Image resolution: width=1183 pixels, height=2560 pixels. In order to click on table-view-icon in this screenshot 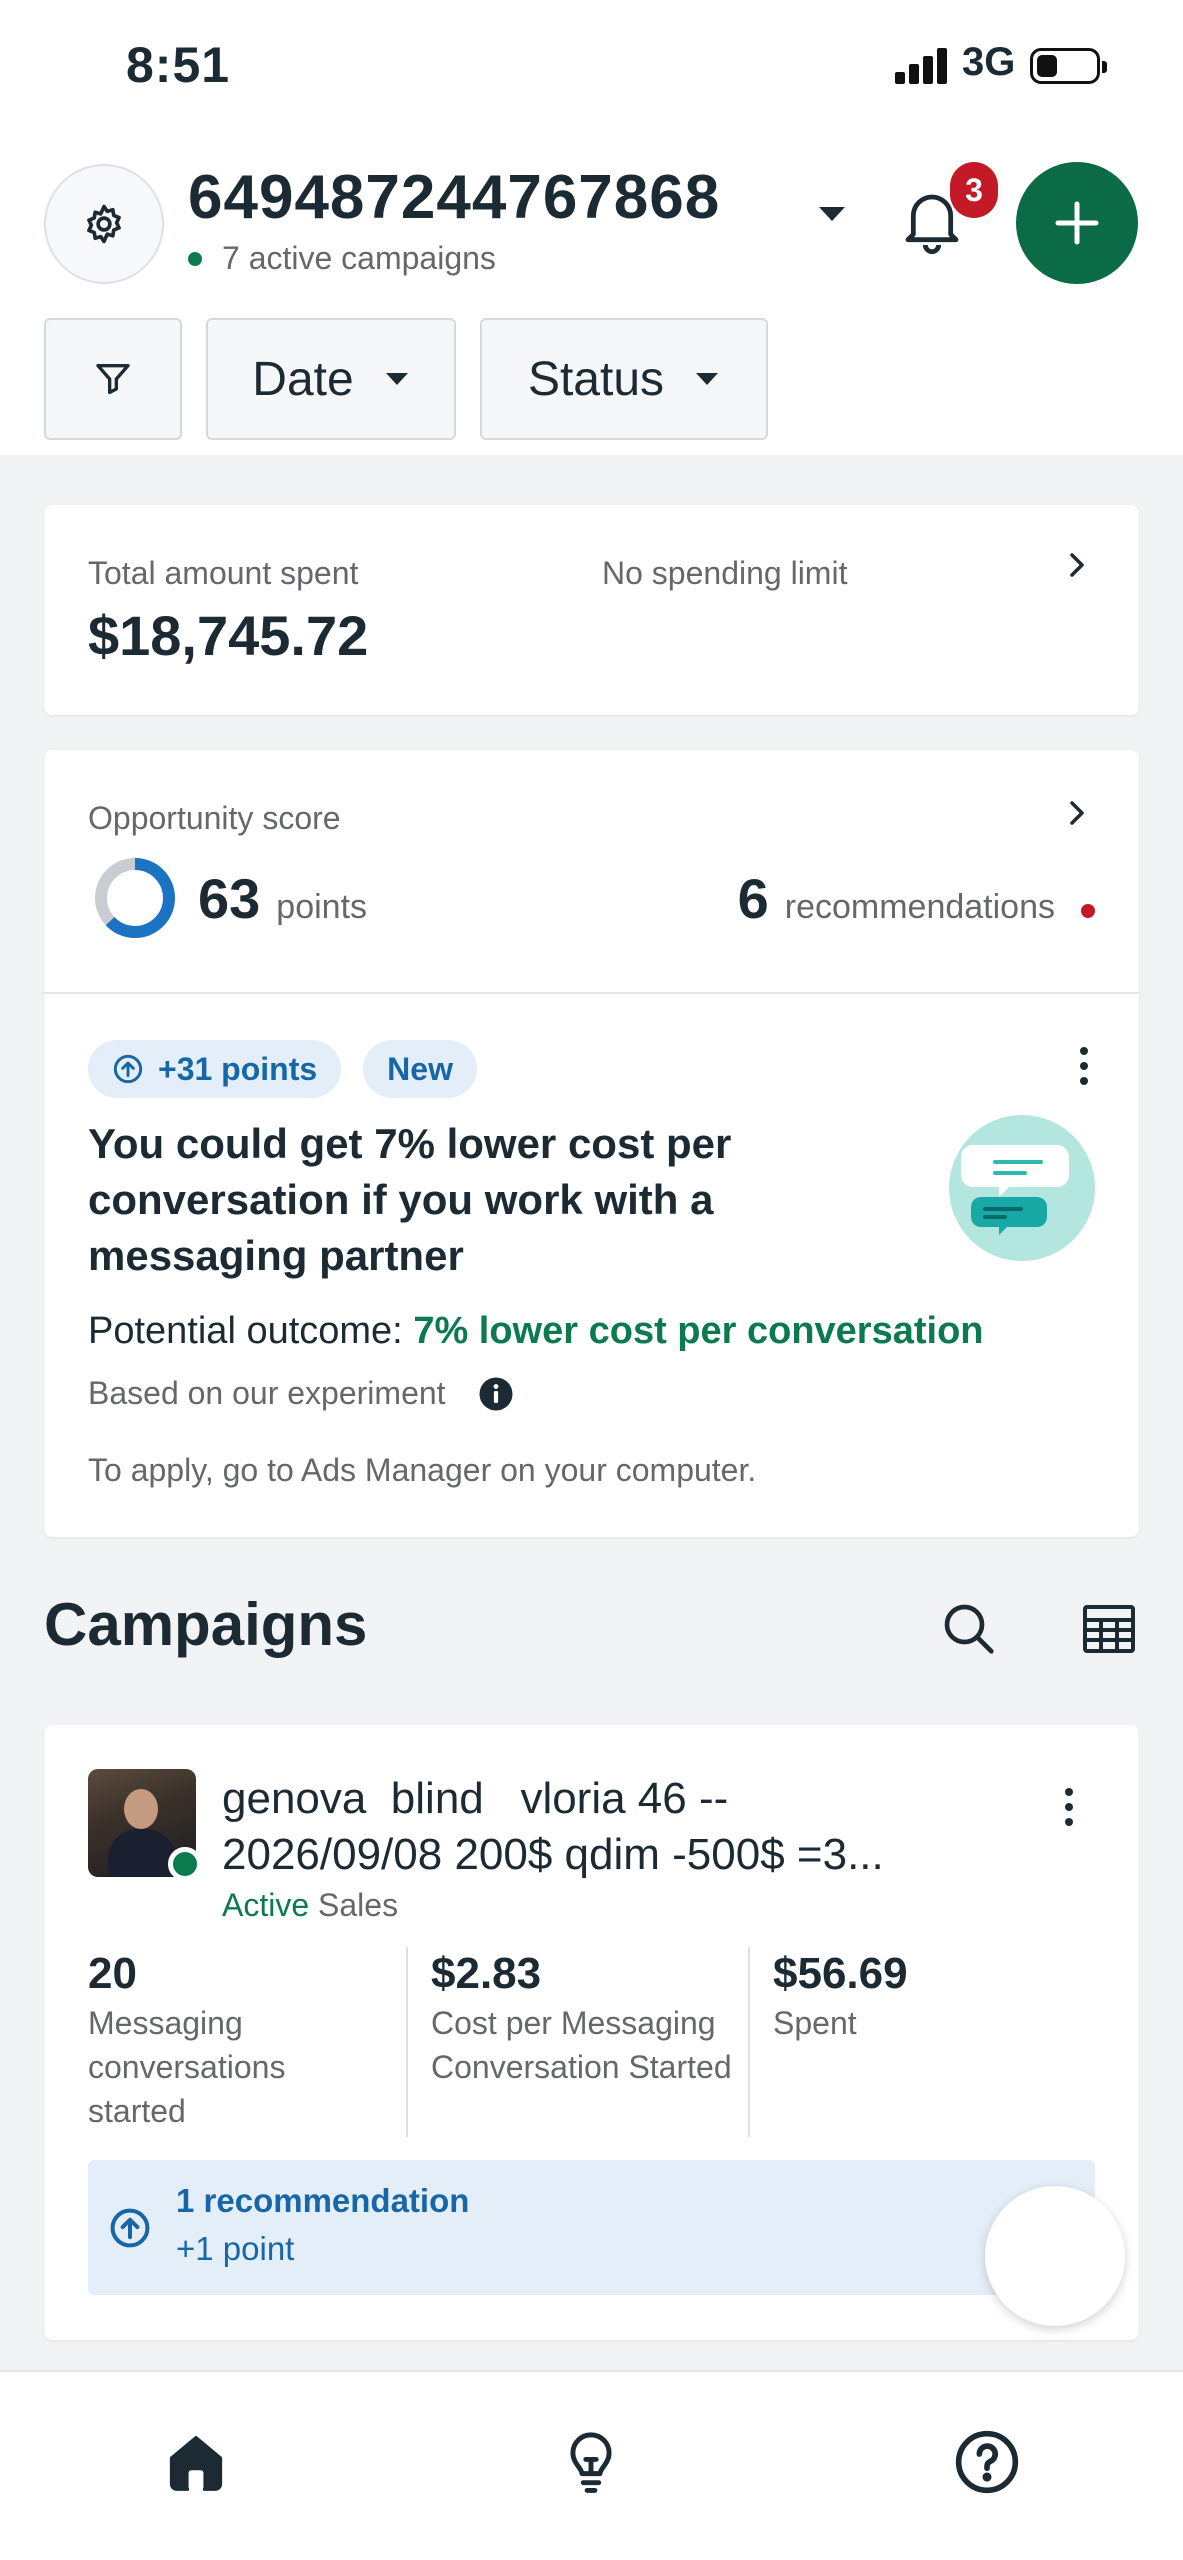, I will do `click(1109, 1629)`.